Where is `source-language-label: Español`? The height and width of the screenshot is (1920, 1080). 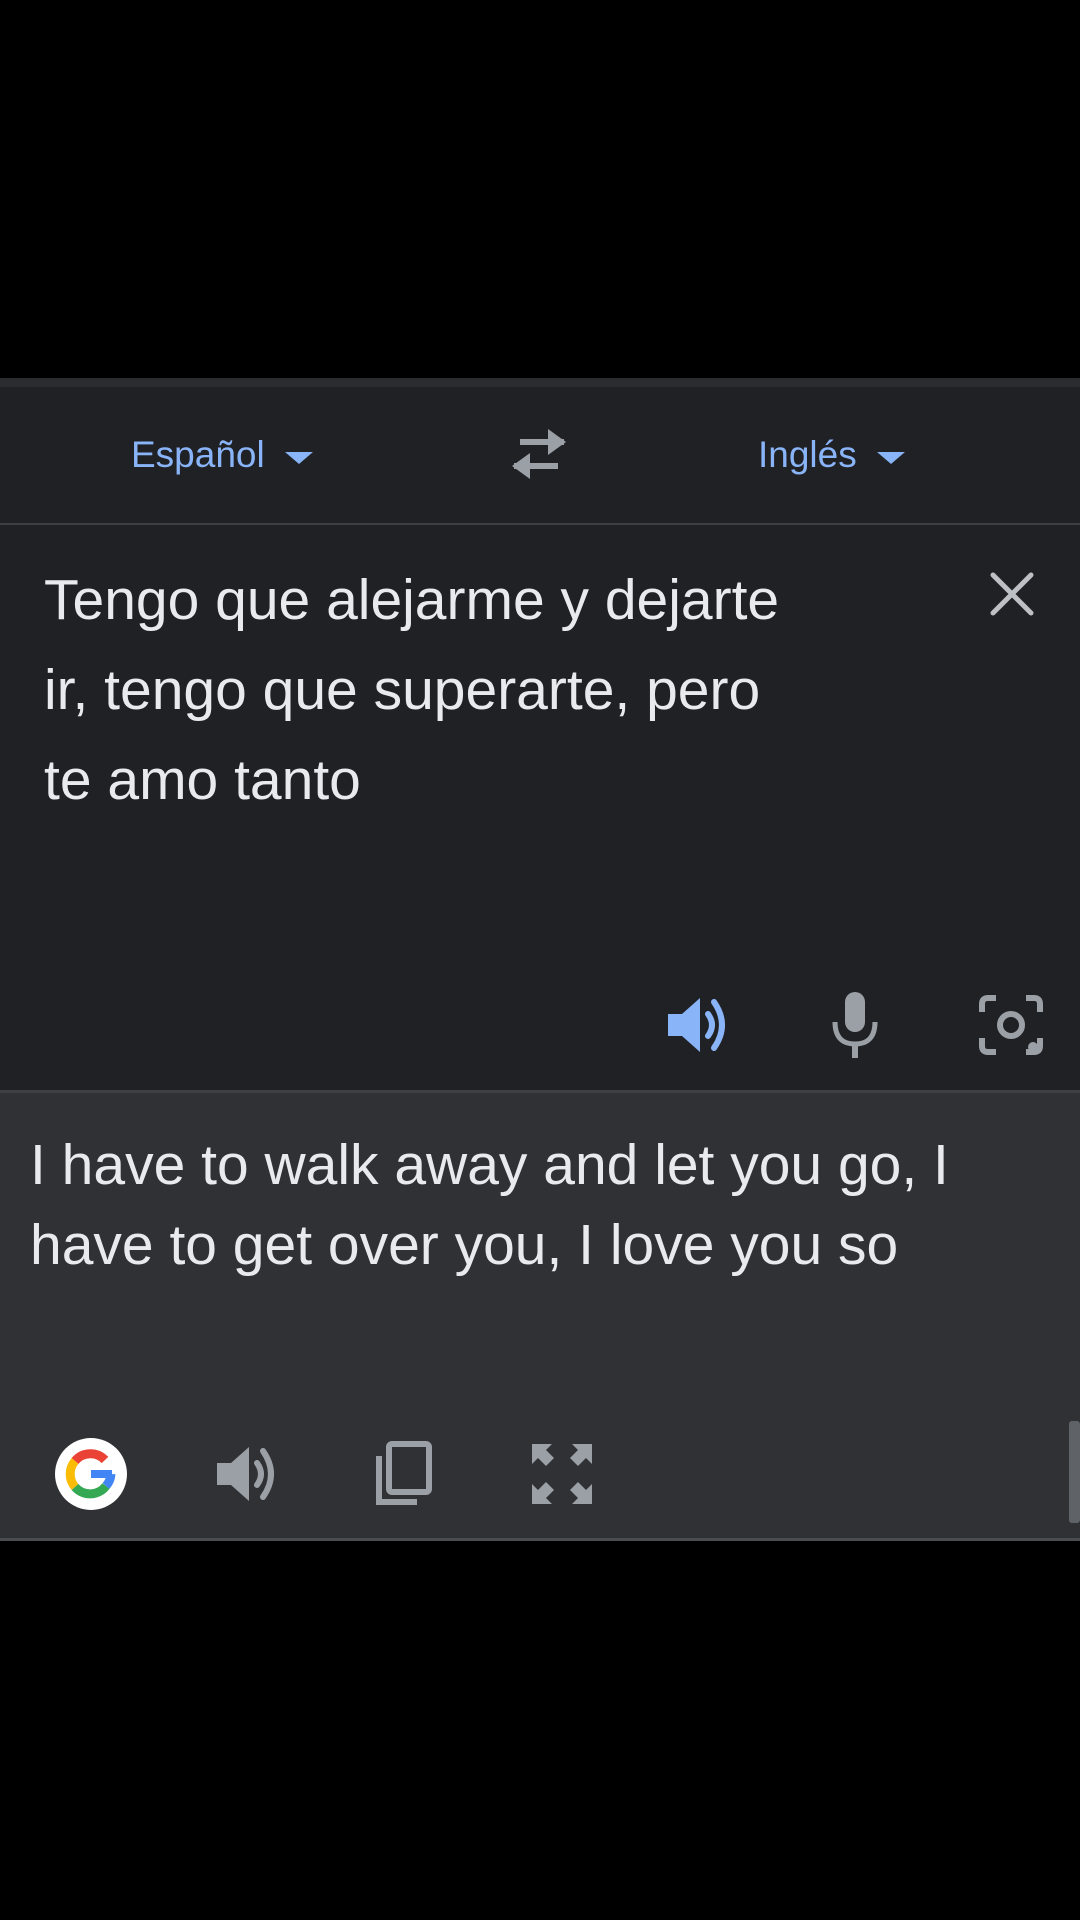 source-language-label: Español is located at coordinates (198, 454).